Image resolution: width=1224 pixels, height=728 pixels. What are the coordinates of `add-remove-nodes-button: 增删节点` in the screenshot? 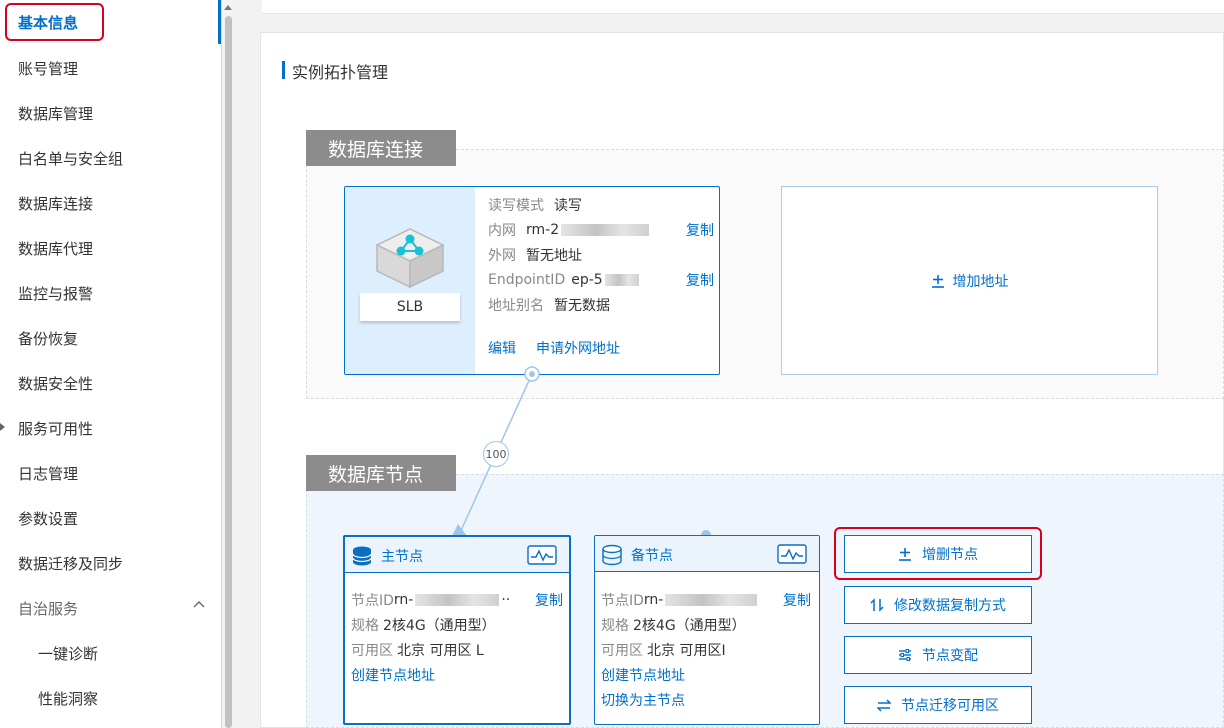 It's located at (938, 554).